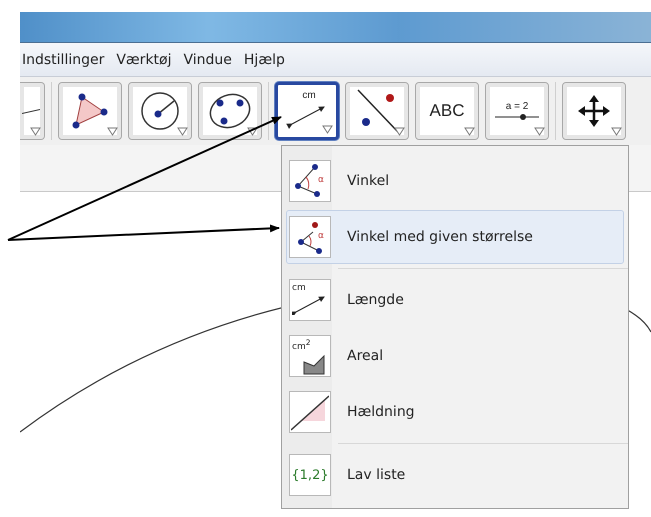 This screenshot has width=651, height=517. What do you see at coordinates (455, 181) in the screenshot?
I see `dropdown-menu-item: α Vinkel` at bounding box center [455, 181].